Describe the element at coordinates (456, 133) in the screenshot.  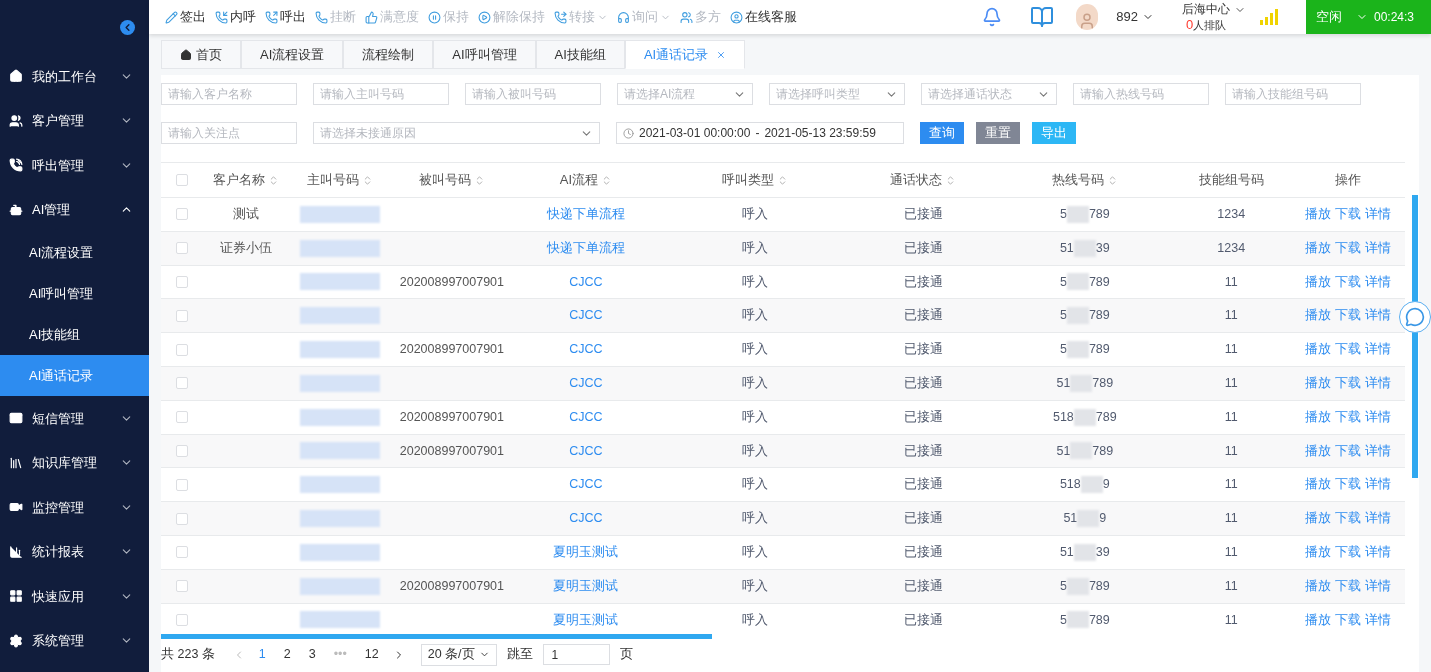
I see `select-field: 请选择未接通原因` at that location.